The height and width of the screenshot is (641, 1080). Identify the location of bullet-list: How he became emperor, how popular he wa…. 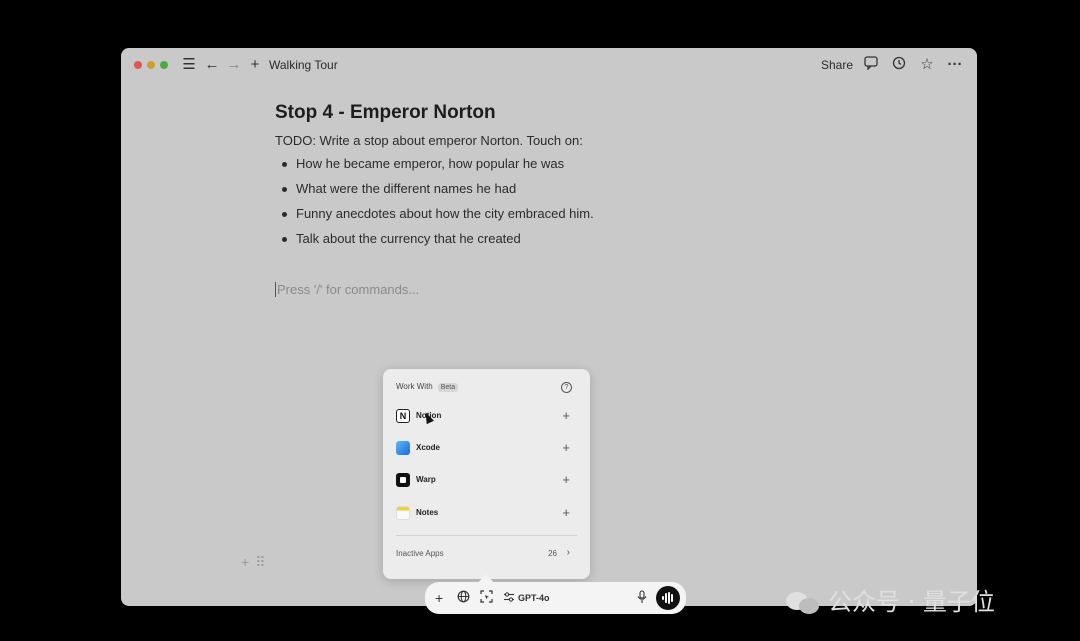
(434, 204).